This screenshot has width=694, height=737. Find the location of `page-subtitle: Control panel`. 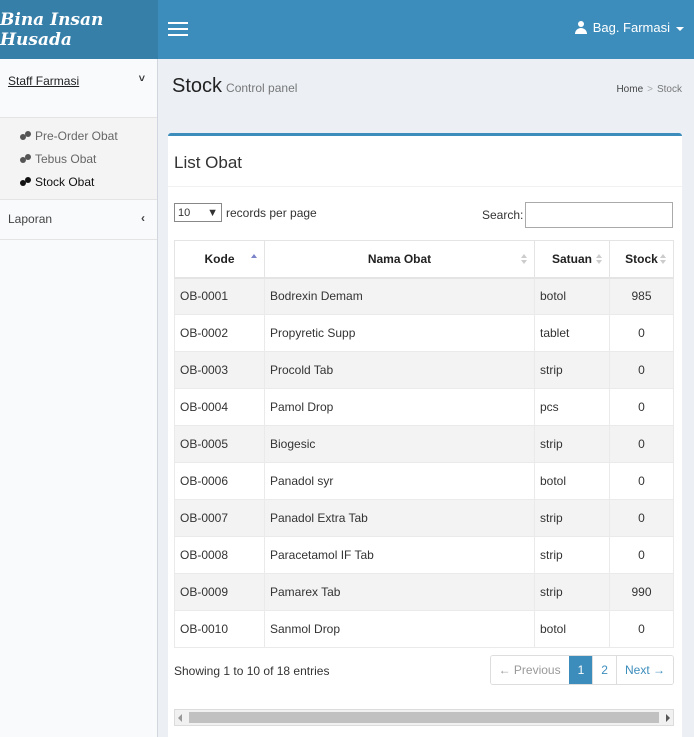

page-subtitle: Control panel is located at coordinates (262, 88).